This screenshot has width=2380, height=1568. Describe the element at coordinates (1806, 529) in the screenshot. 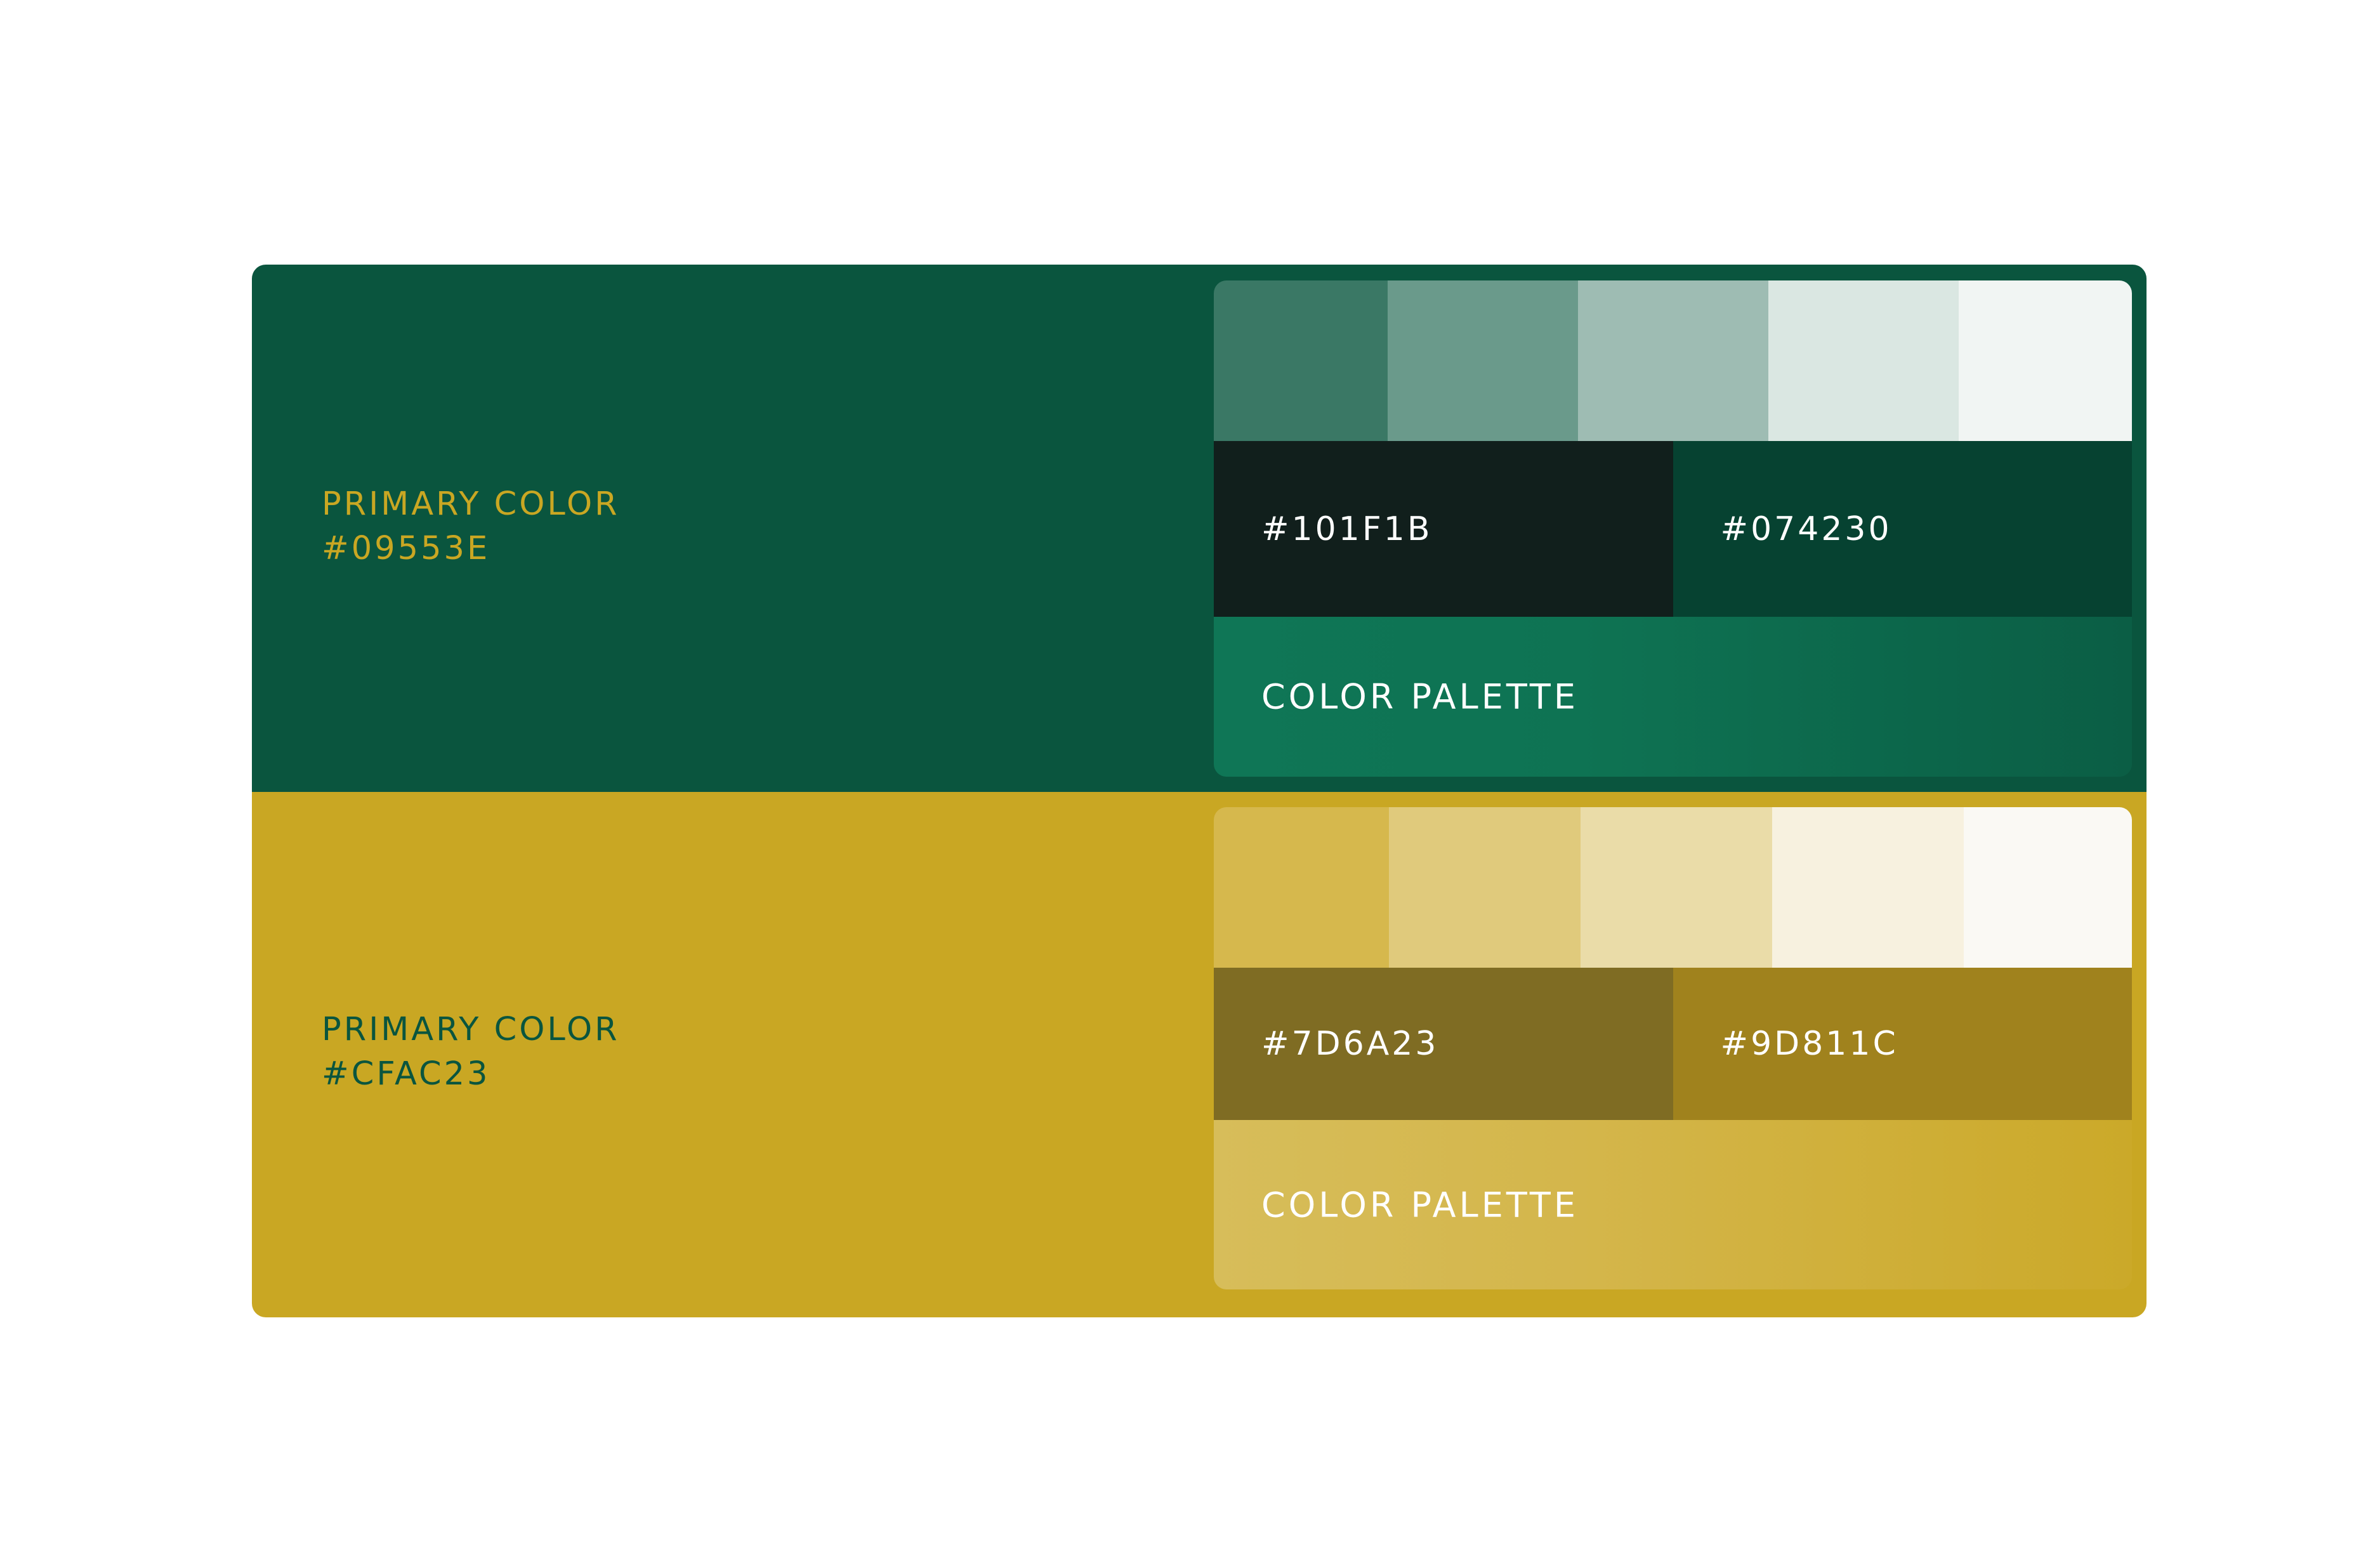

I see `shade-hex-label: #074230` at that location.